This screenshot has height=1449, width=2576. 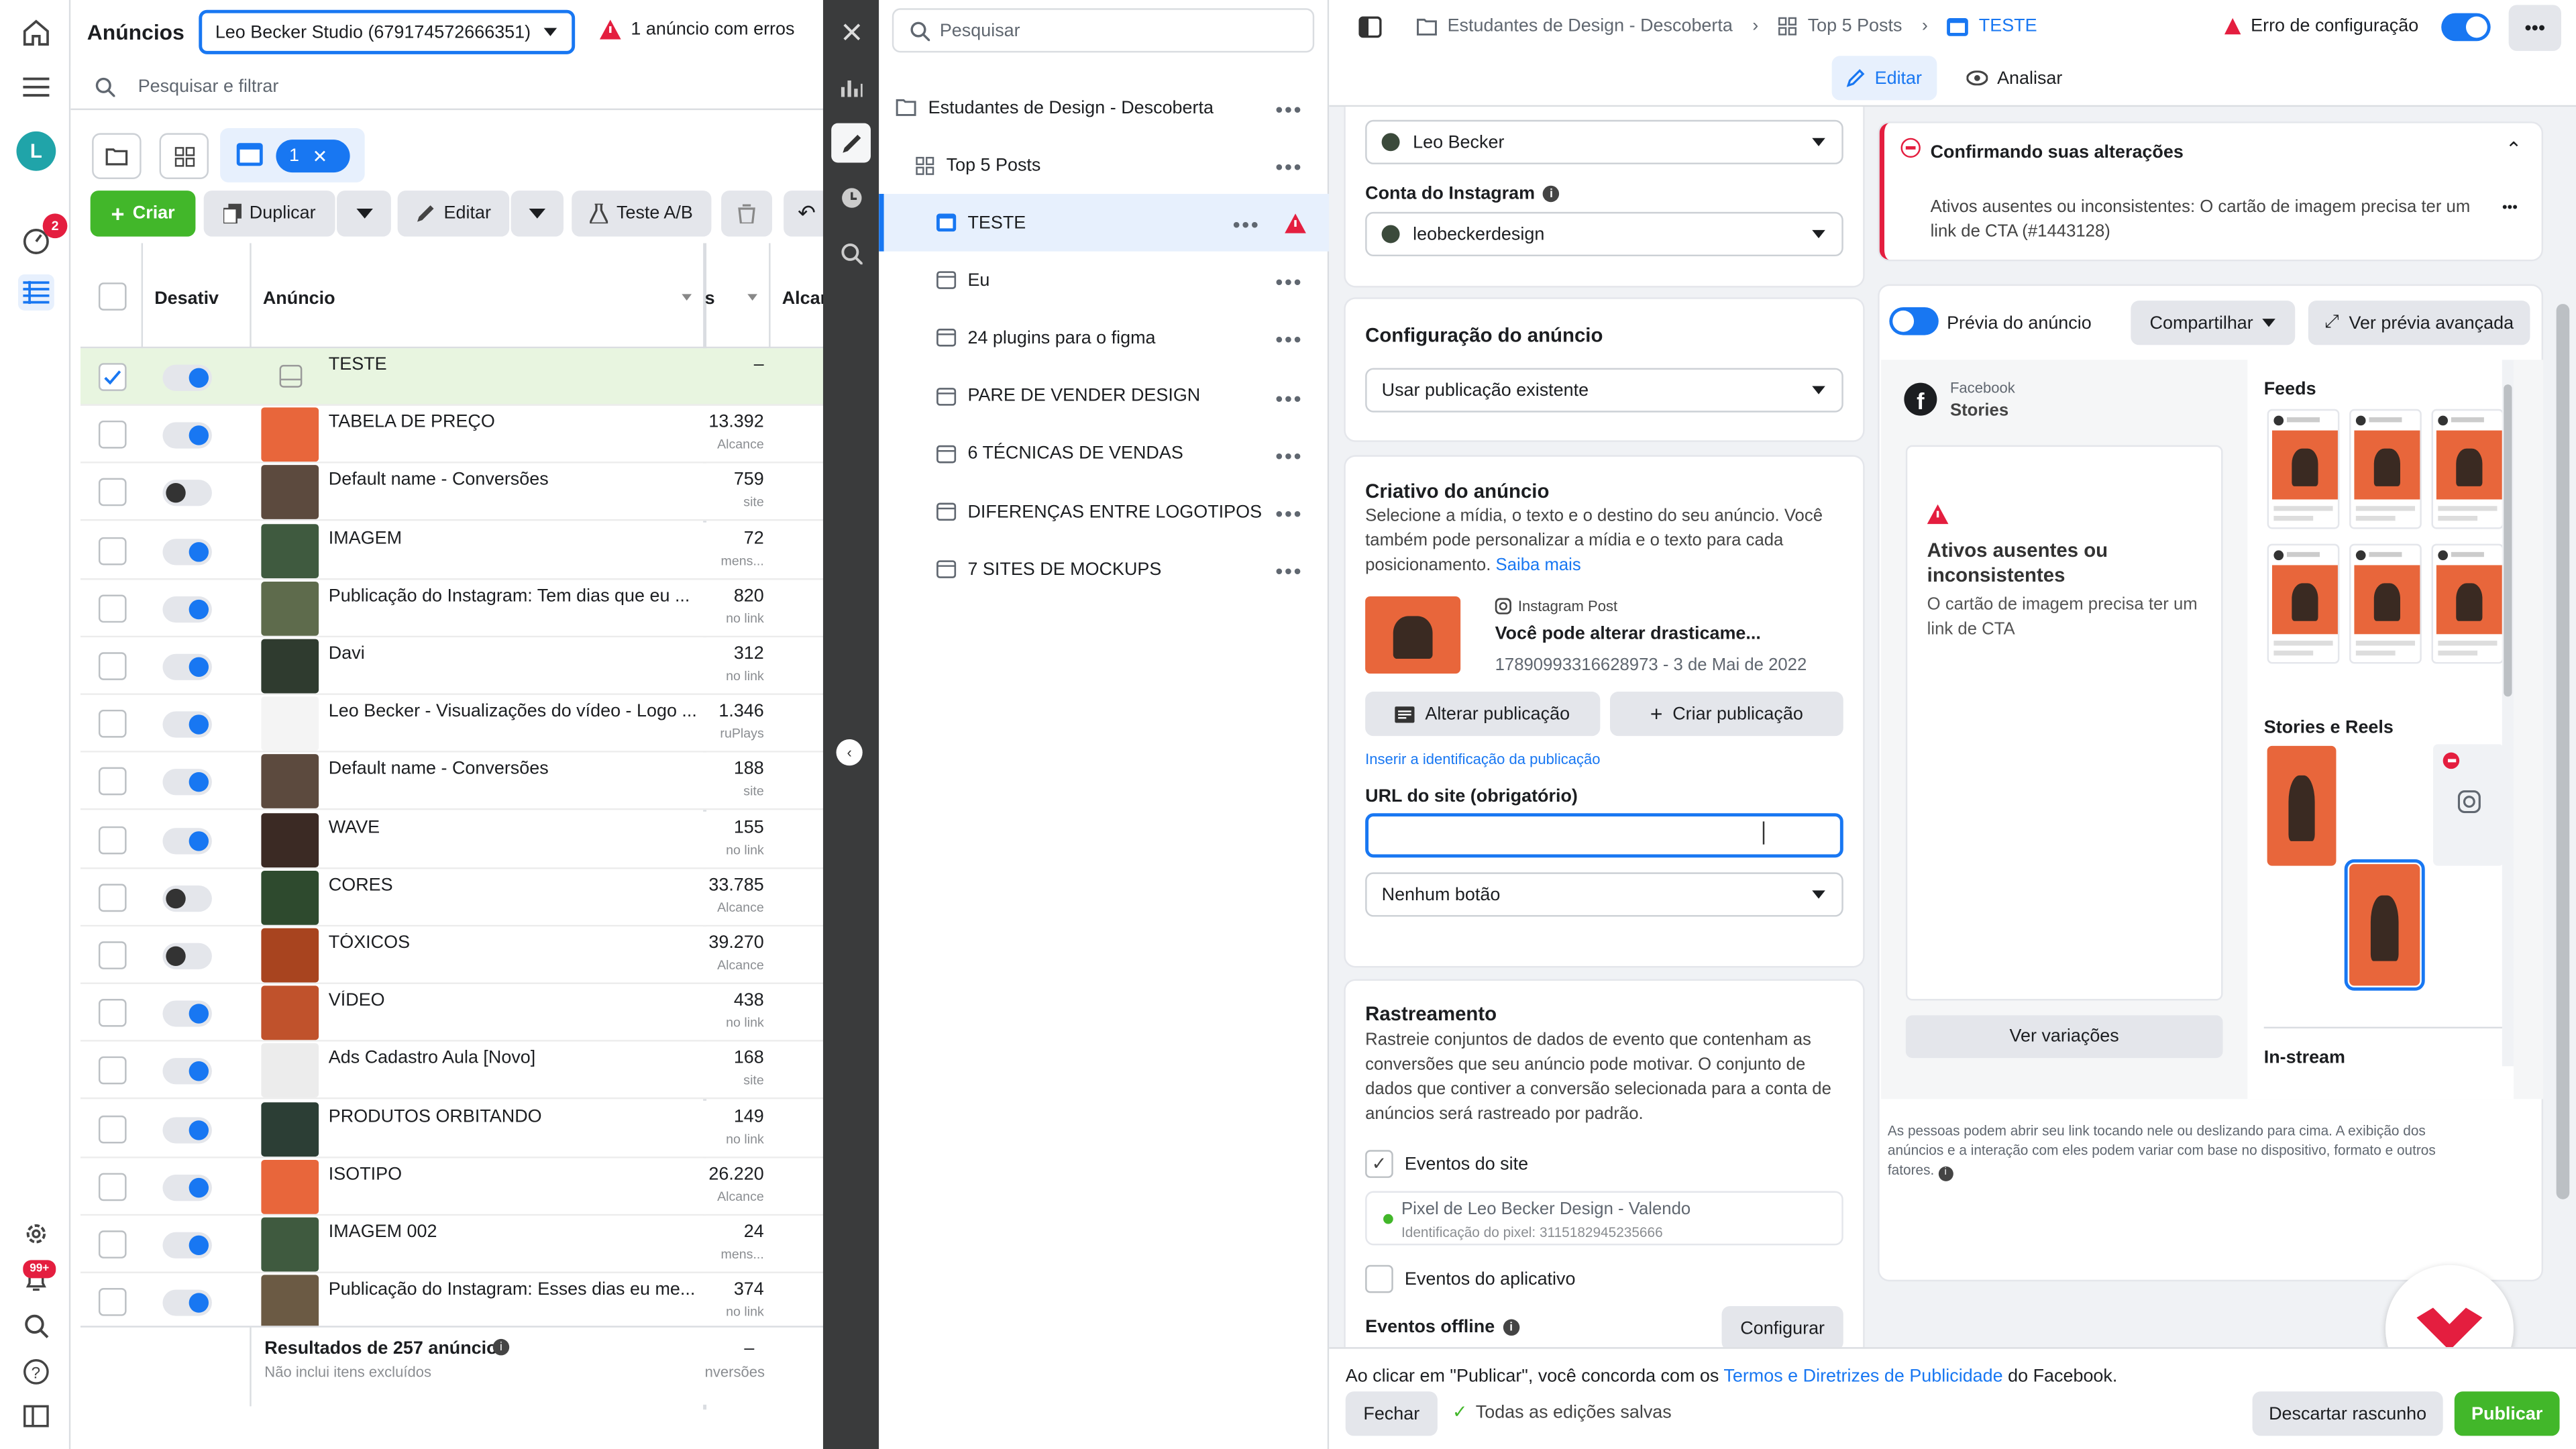 I want to click on table-row: Davi 312 no link, so click(x=451, y=666).